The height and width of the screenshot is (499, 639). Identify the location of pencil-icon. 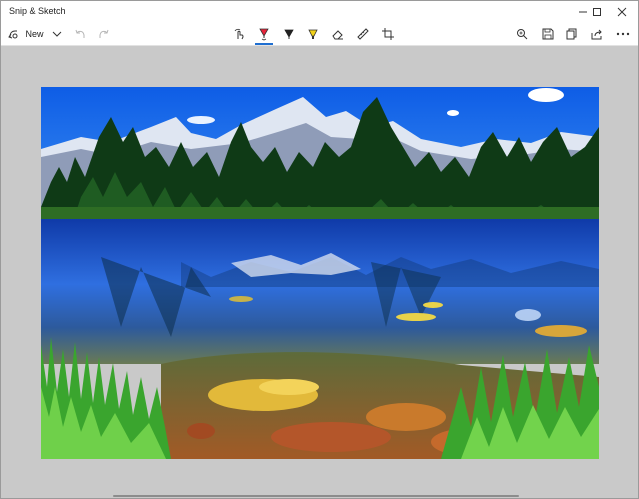
(289, 34).